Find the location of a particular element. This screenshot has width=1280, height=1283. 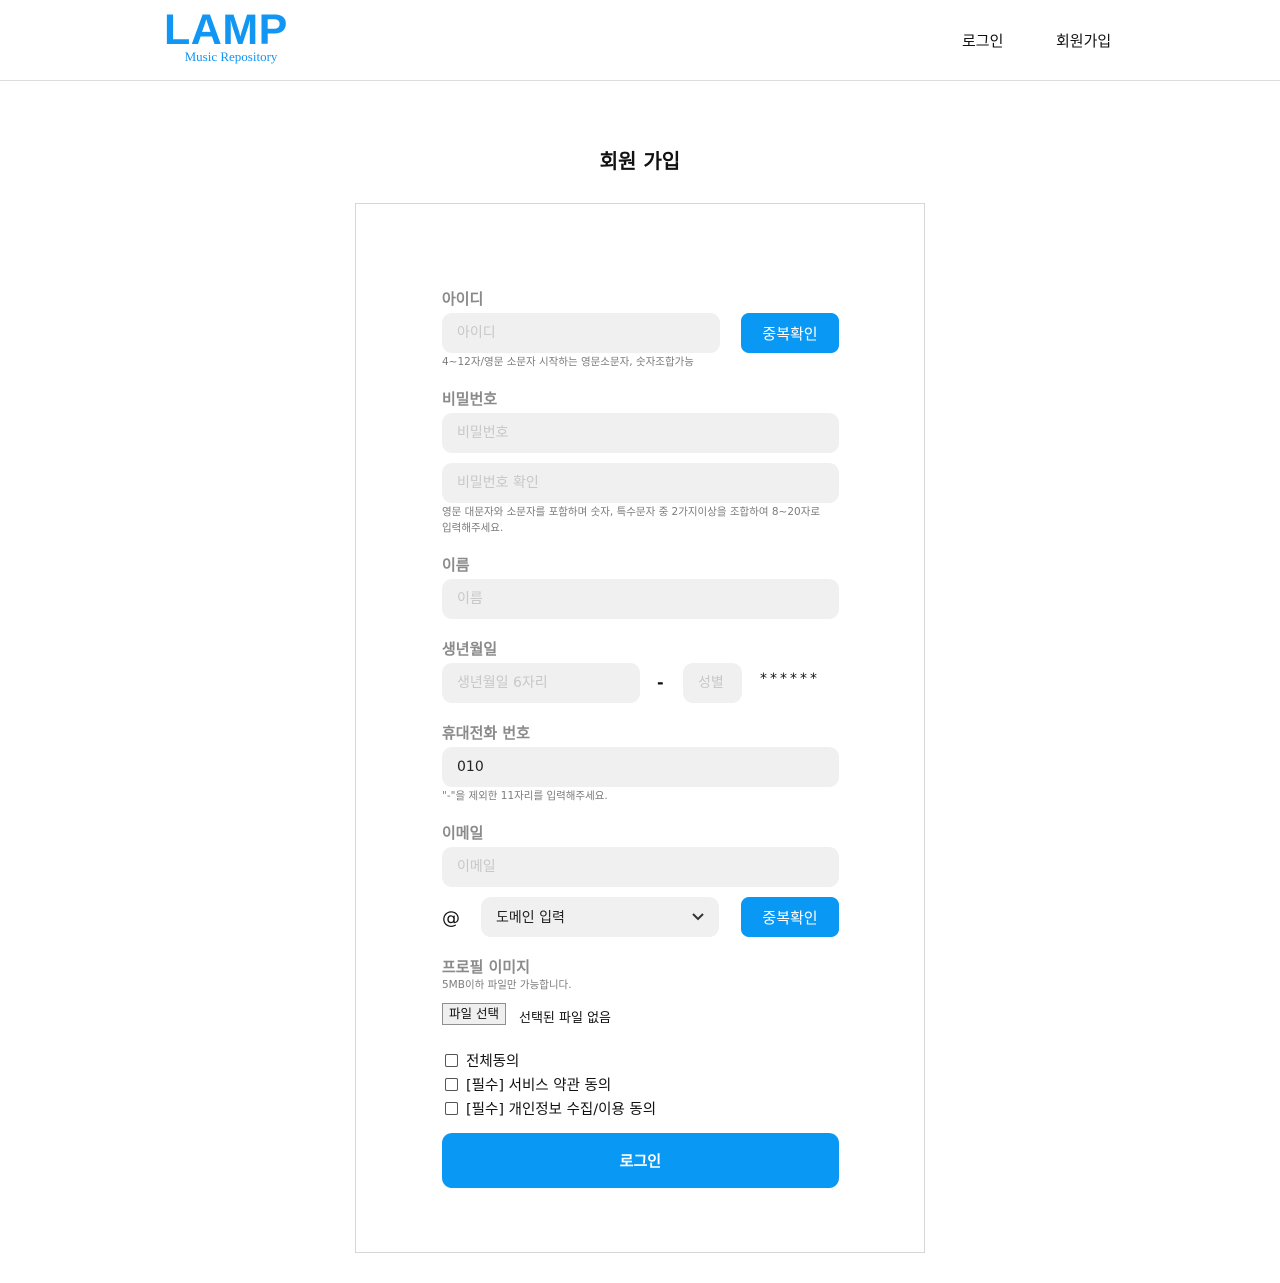

id-duplicate-check-button: 중복확인 is located at coordinates (790, 333).